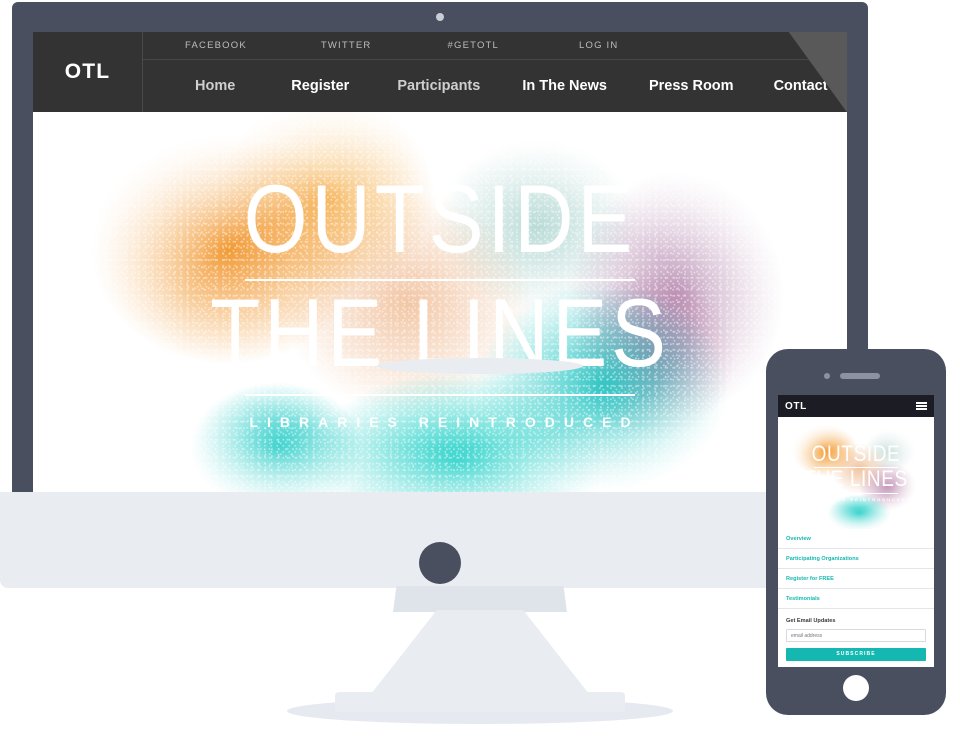 The image size is (960, 737). What do you see at coordinates (598, 45) in the screenshot?
I see `utility-link-login: LOG IN` at bounding box center [598, 45].